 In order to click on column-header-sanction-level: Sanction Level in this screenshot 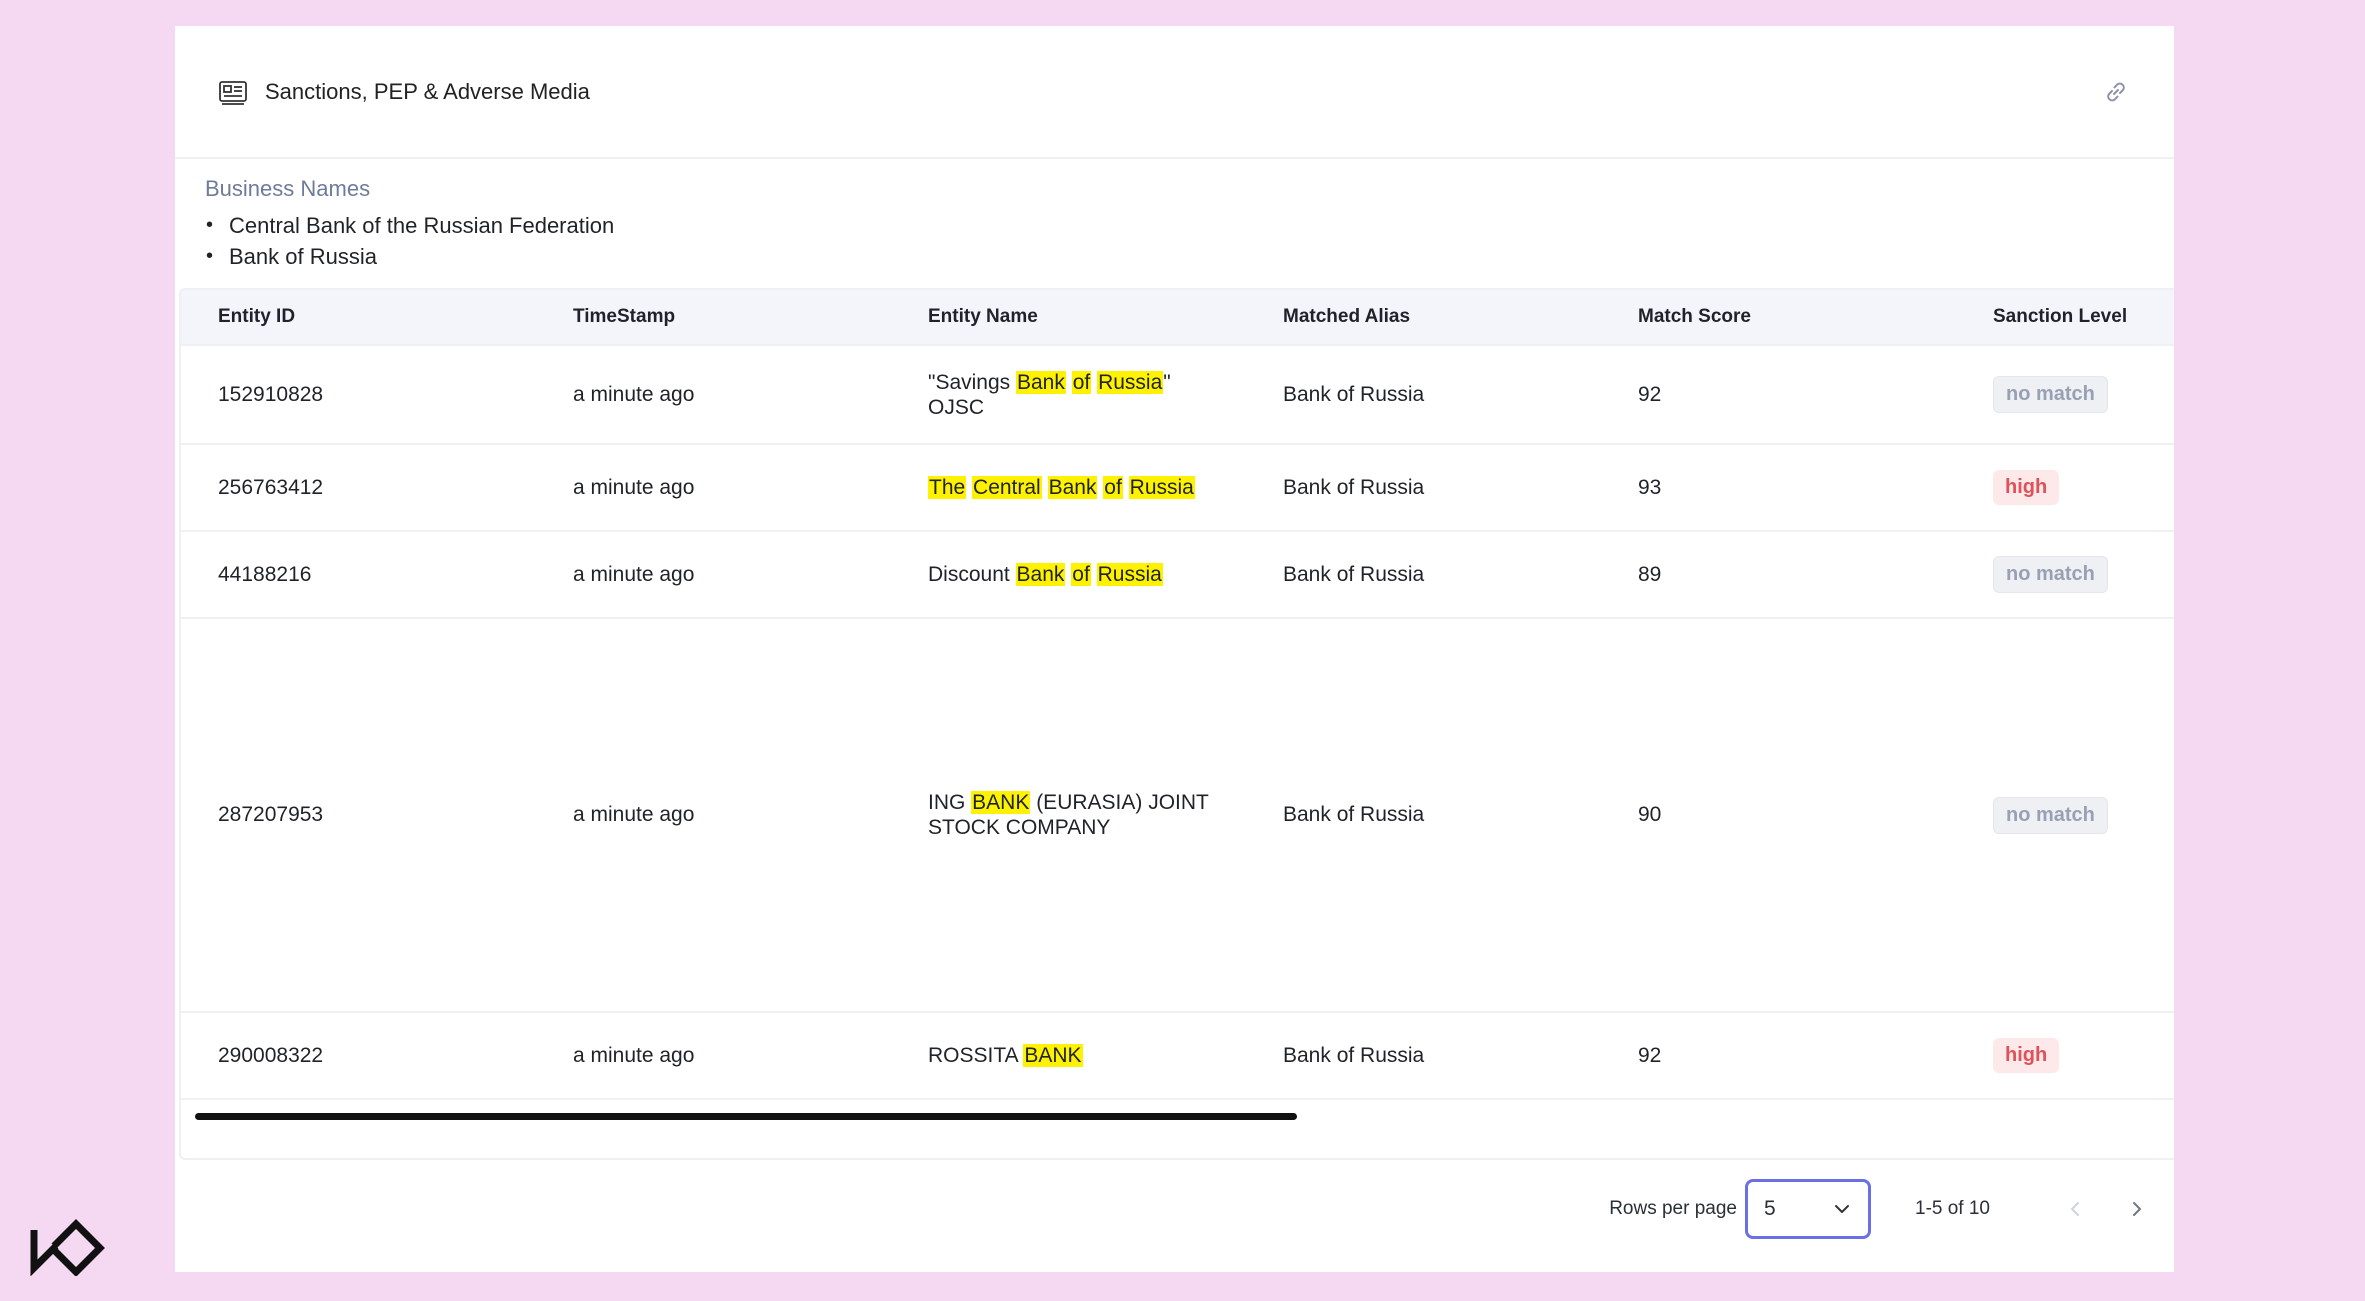, I will do `click(2065, 317)`.